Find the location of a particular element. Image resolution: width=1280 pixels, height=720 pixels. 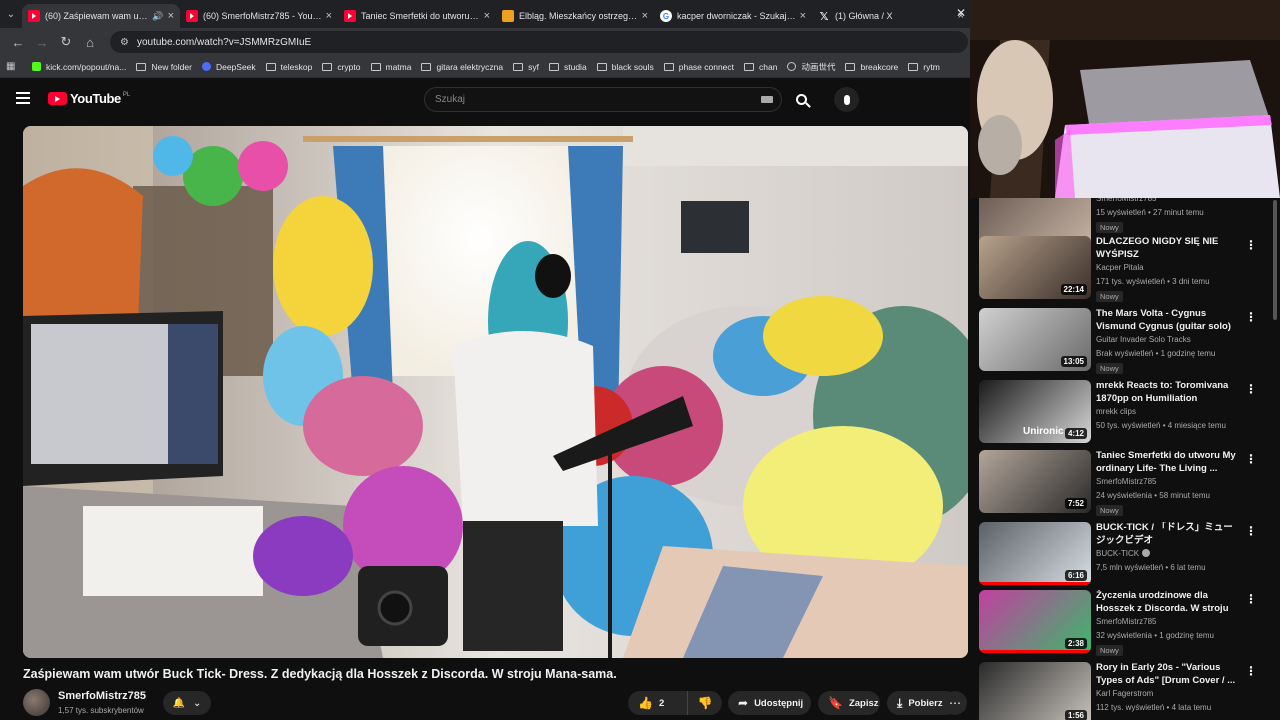

bookmark-item: studia is located at coordinates (567, 67).